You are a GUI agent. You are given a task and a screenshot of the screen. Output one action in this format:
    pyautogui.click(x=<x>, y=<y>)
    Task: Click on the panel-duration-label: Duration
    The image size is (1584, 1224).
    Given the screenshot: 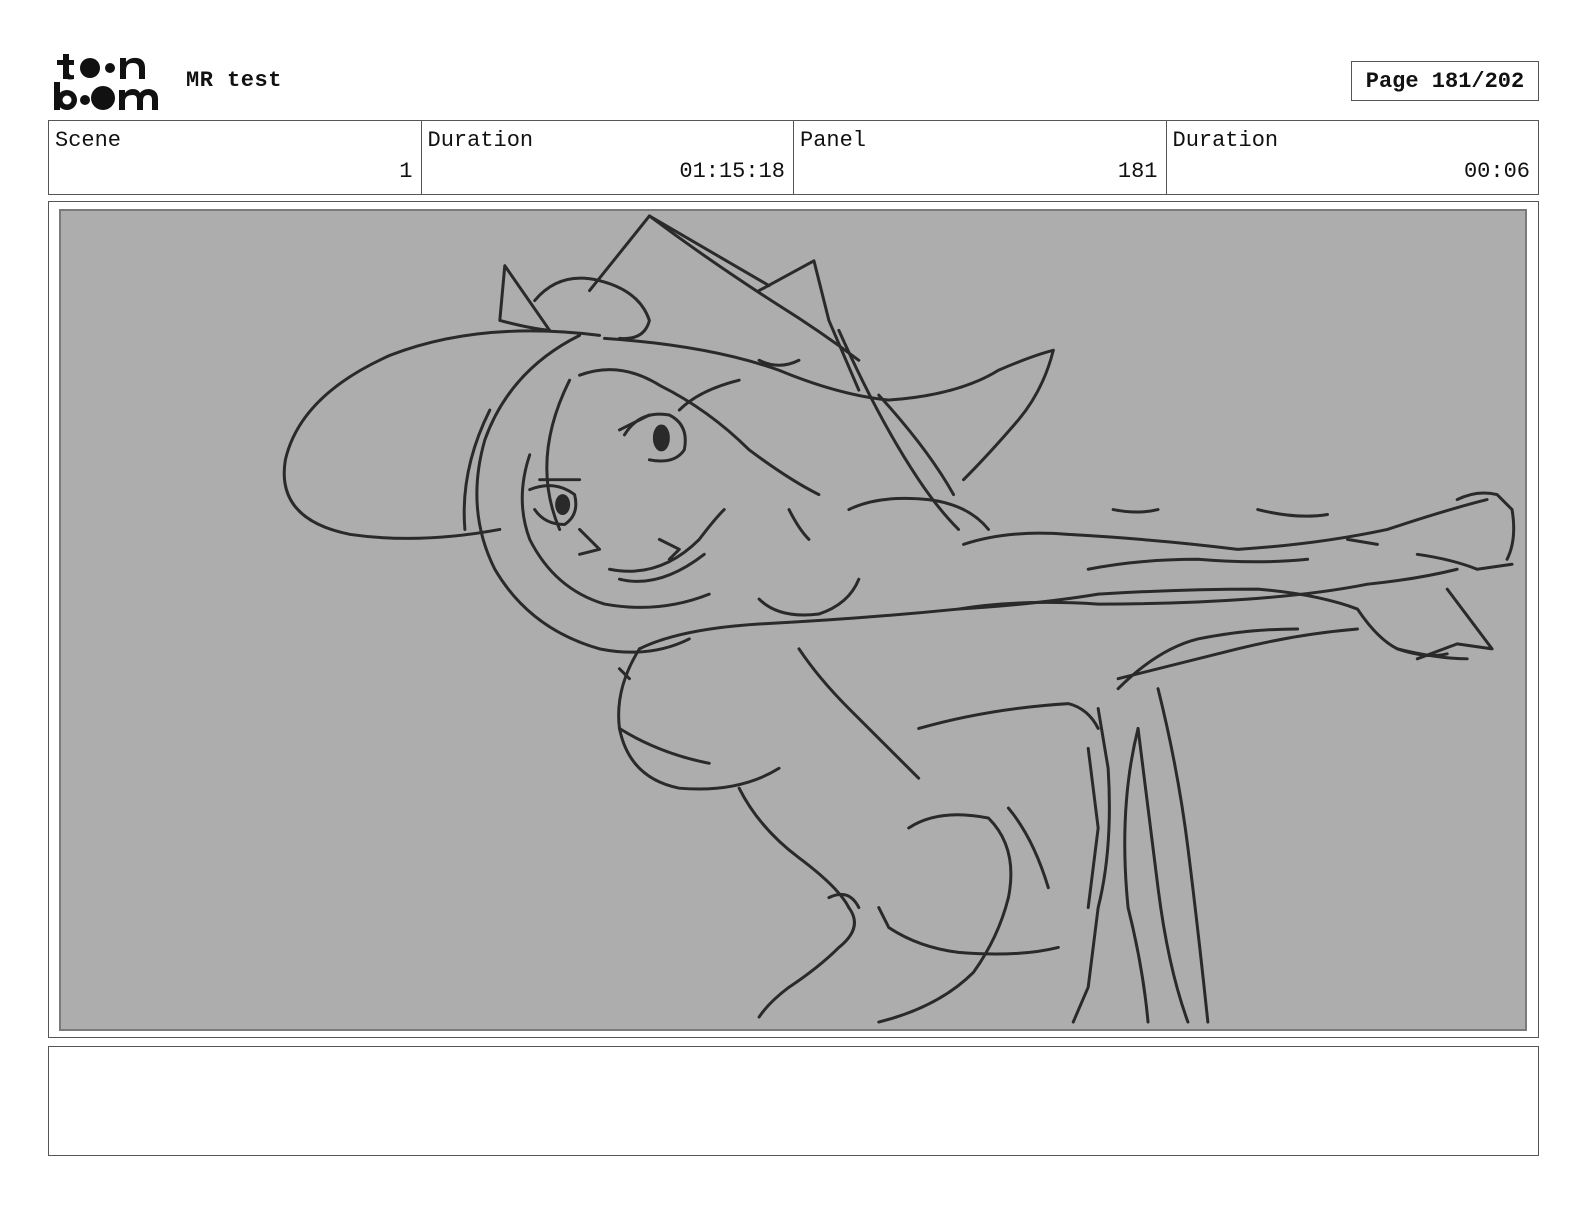 What is the action you would take?
    pyautogui.click(x=1225, y=140)
    